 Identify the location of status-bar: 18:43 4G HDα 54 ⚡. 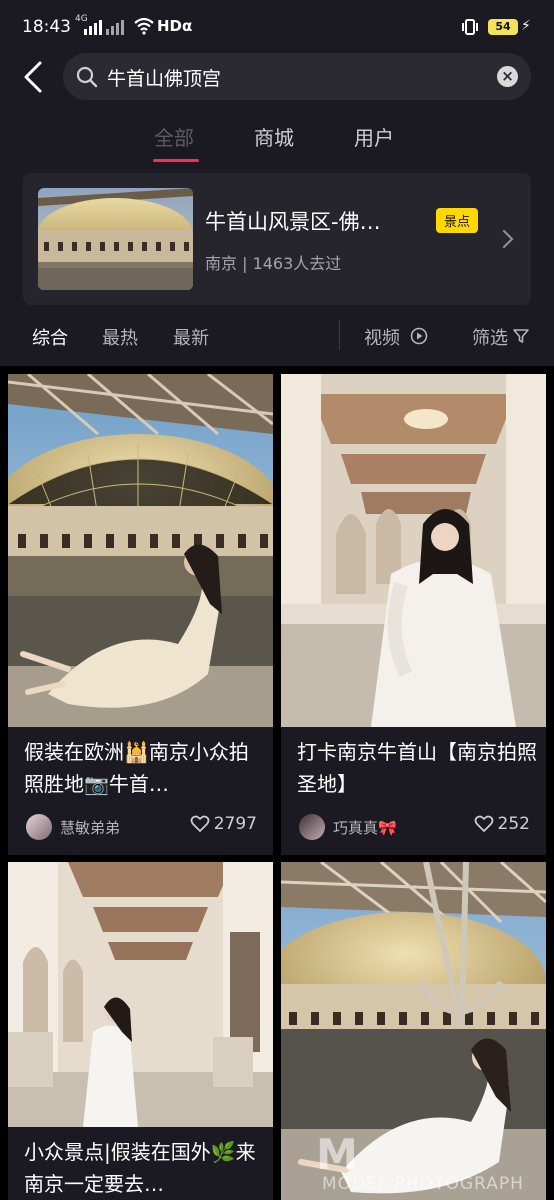
(277, 26).